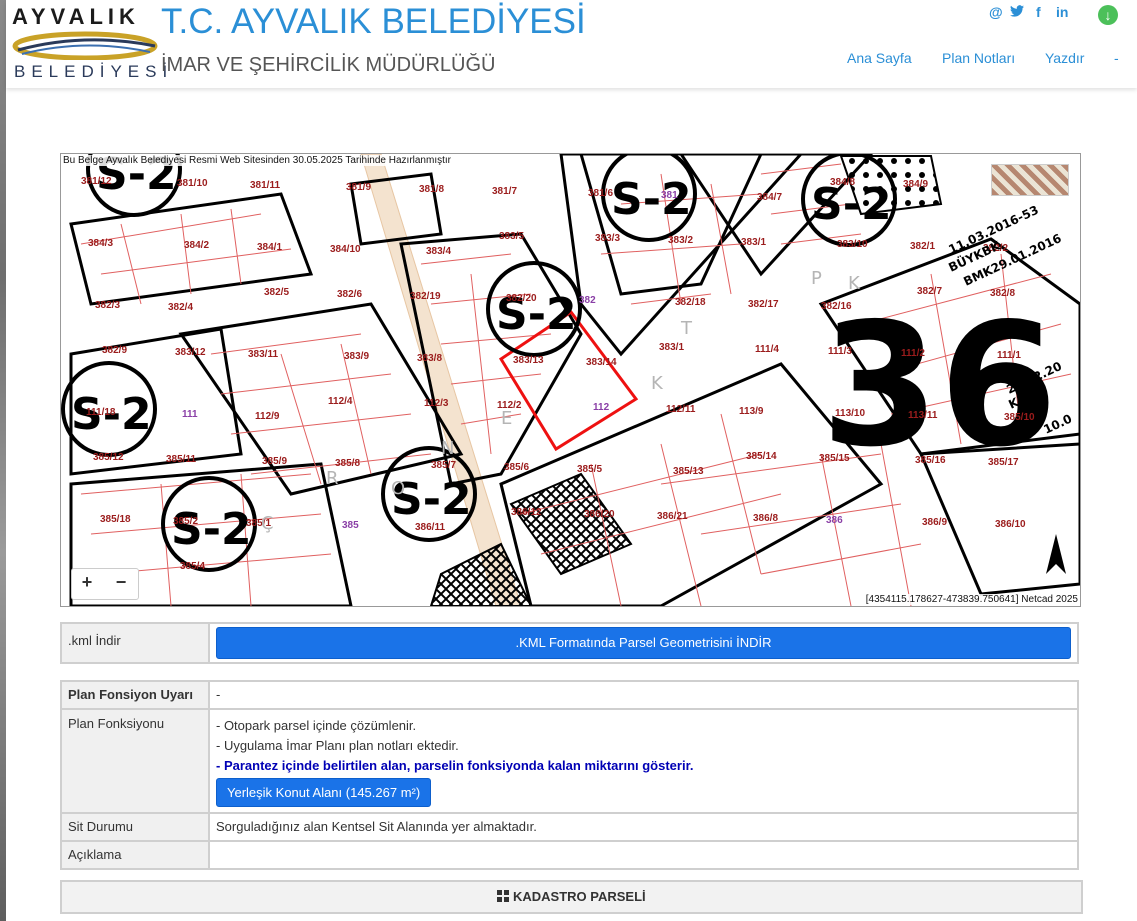 The height and width of the screenshot is (921, 1137). Describe the element at coordinates (185, 521) in the screenshot. I see `parcel-label: 385/2` at that location.